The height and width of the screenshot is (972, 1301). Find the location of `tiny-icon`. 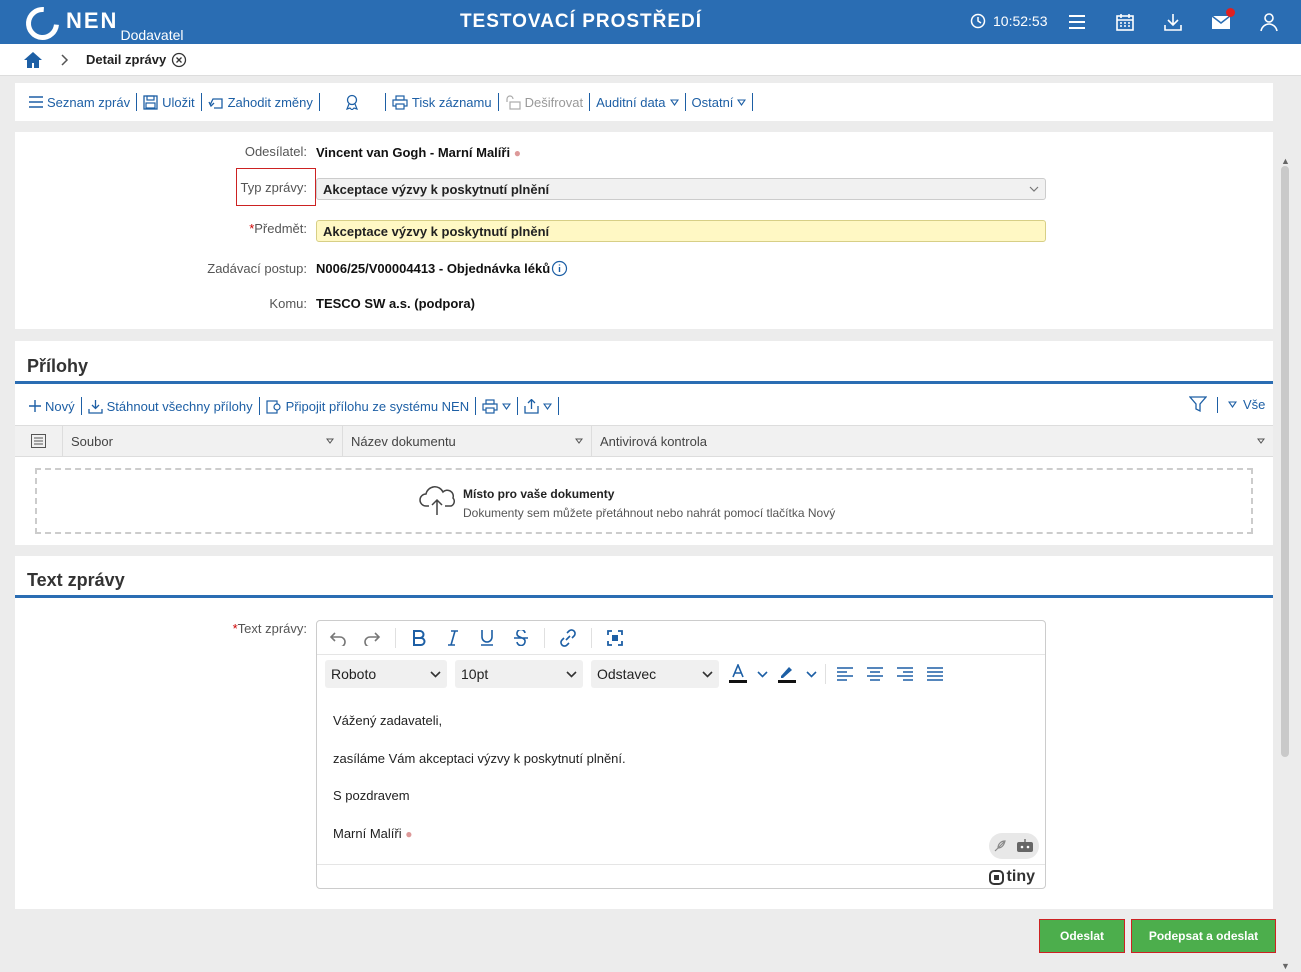

tiny-icon is located at coordinates (996, 877).